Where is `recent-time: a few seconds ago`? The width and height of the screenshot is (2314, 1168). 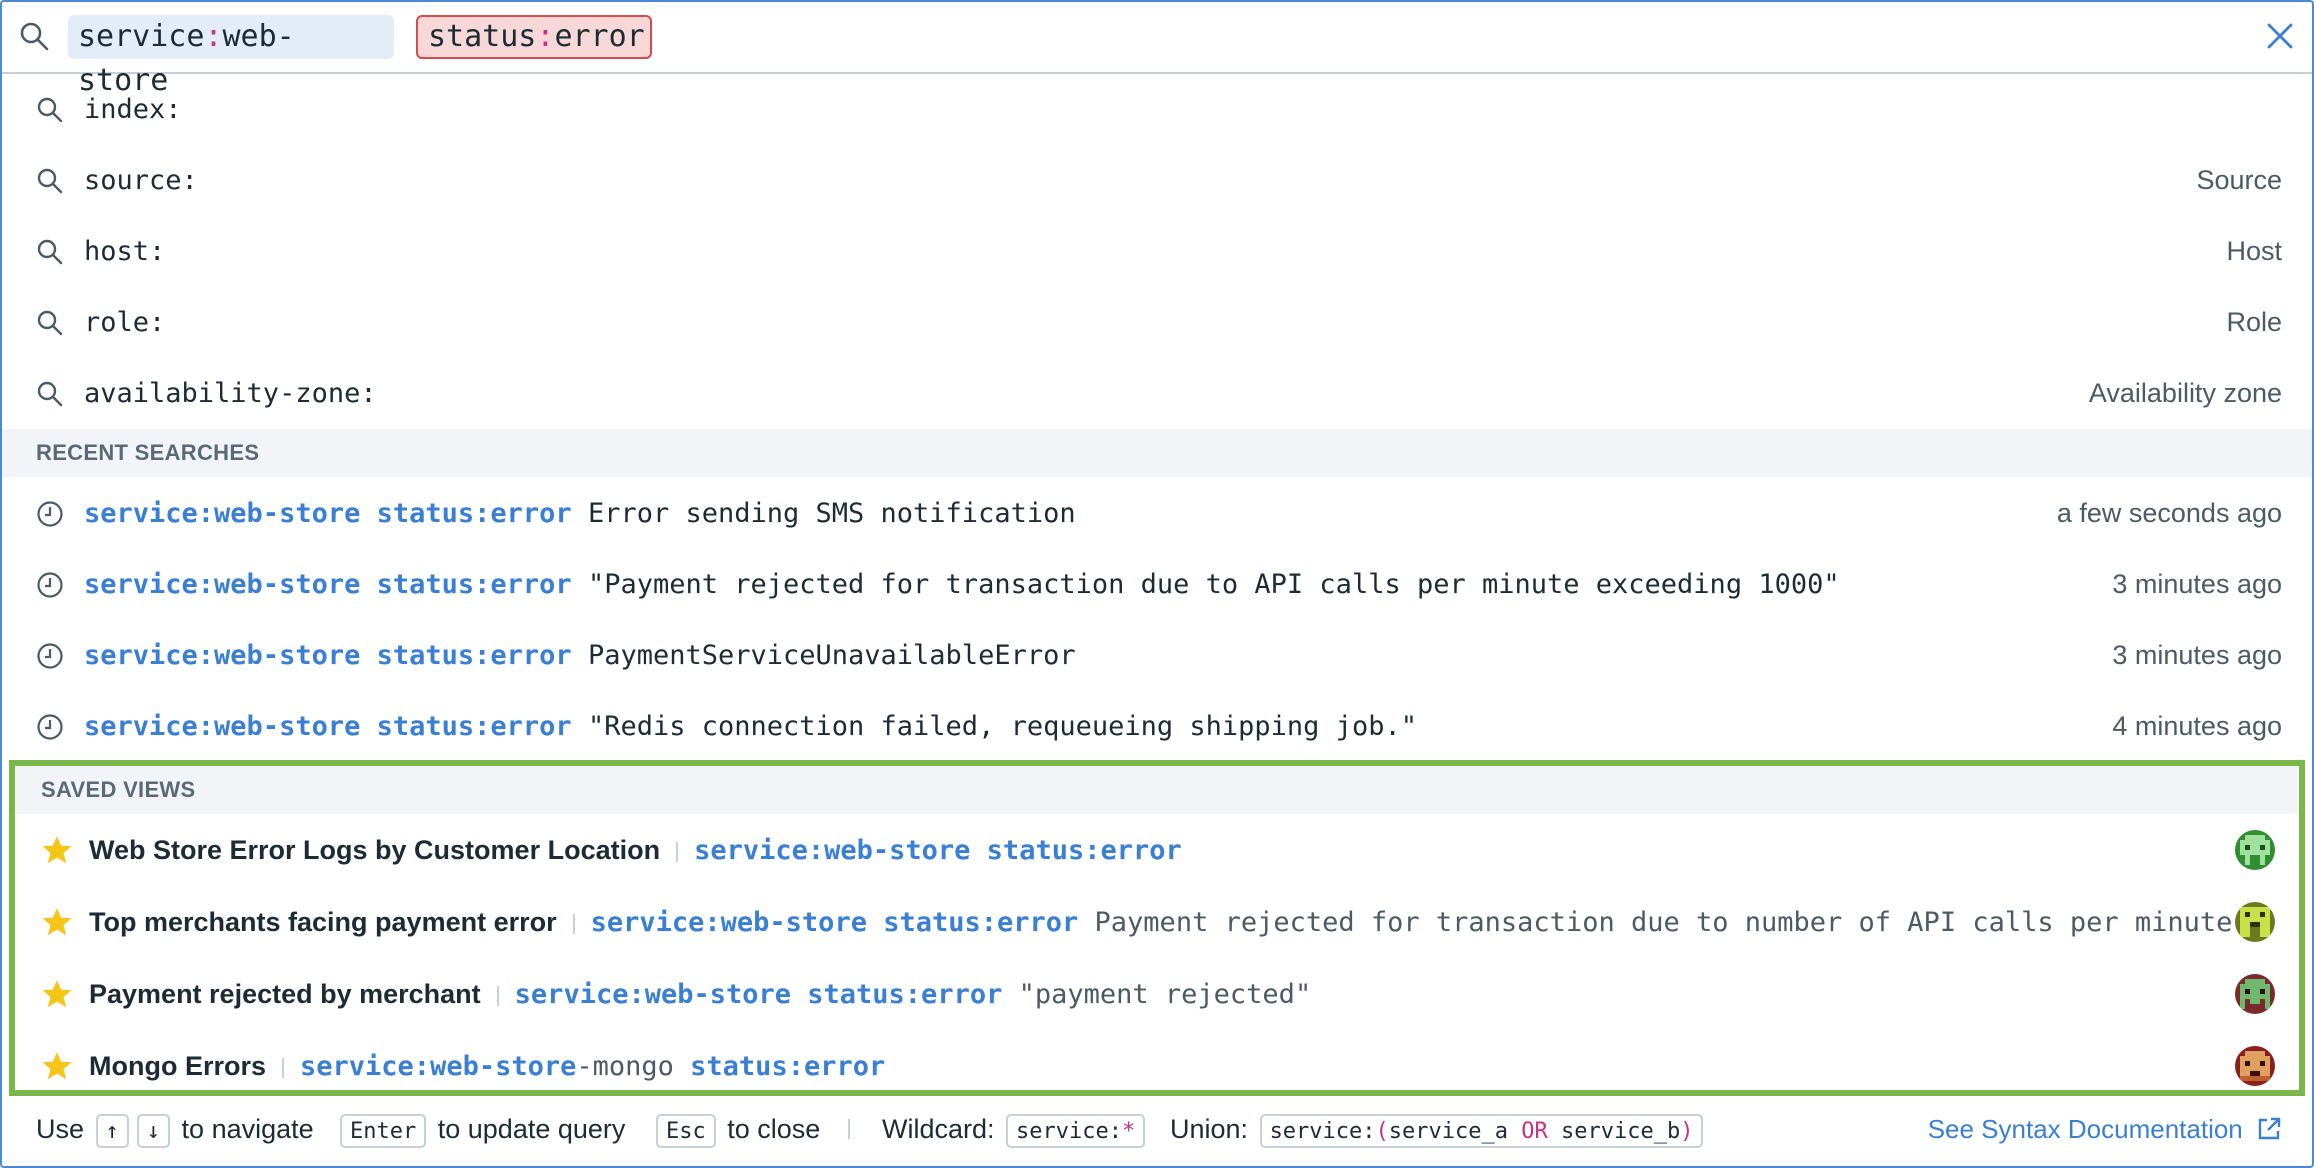
recent-time: a few seconds ago is located at coordinates (2169, 513).